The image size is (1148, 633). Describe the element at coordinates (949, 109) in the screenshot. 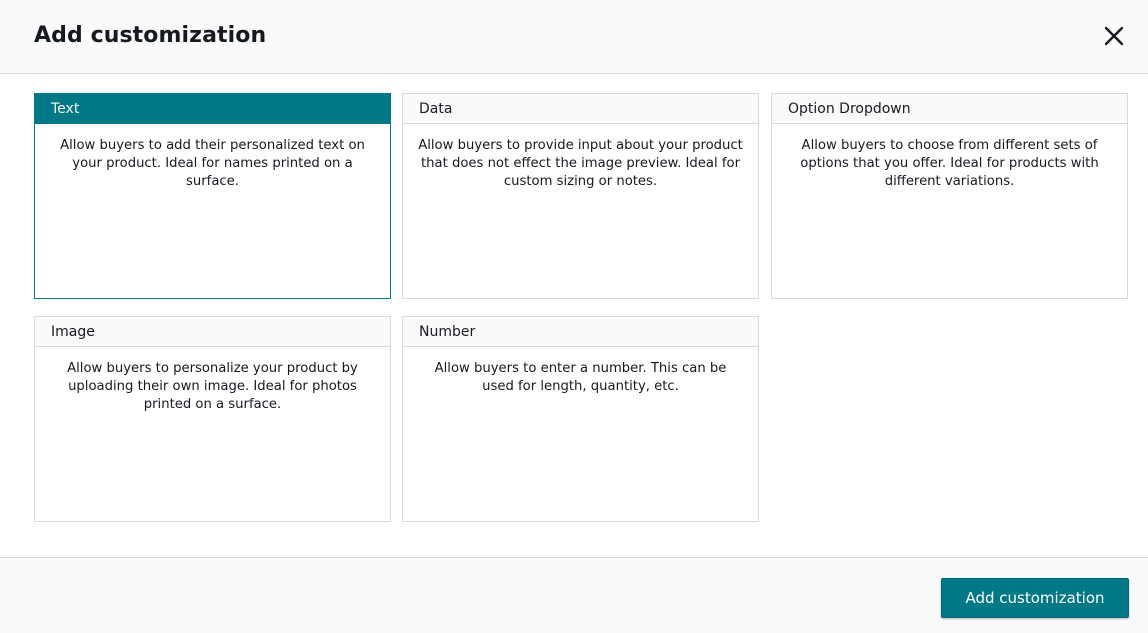

I see `option-card-title: Option Dropdown` at that location.